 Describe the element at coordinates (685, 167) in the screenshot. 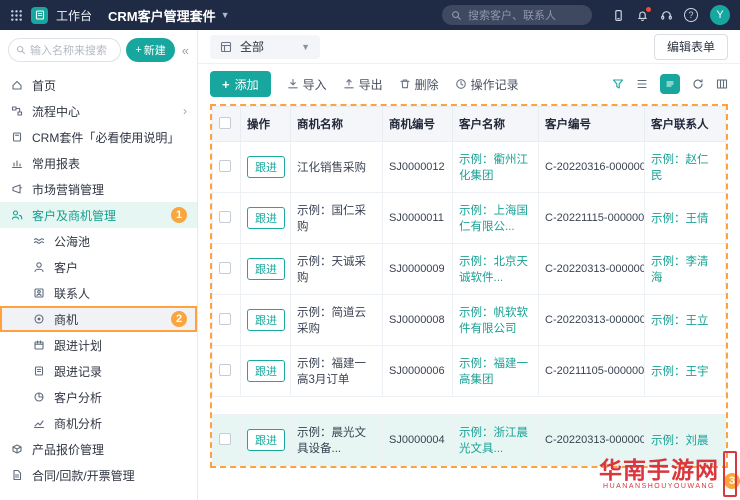

I see `contact-link: 示例：赵仁民` at that location.